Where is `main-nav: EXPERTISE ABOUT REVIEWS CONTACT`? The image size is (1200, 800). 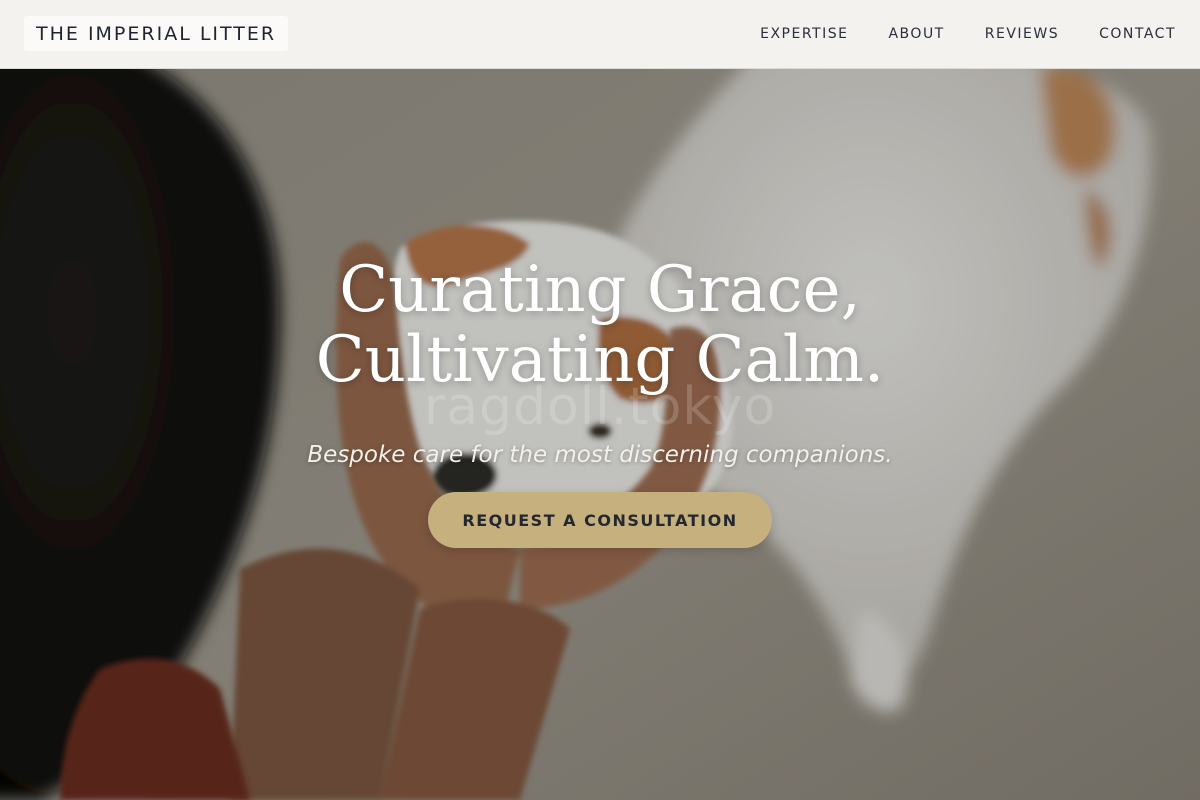 main-nav: EXPERTISE ABOUT REVIEWS CONTACT is located at coordinates (968, 34).